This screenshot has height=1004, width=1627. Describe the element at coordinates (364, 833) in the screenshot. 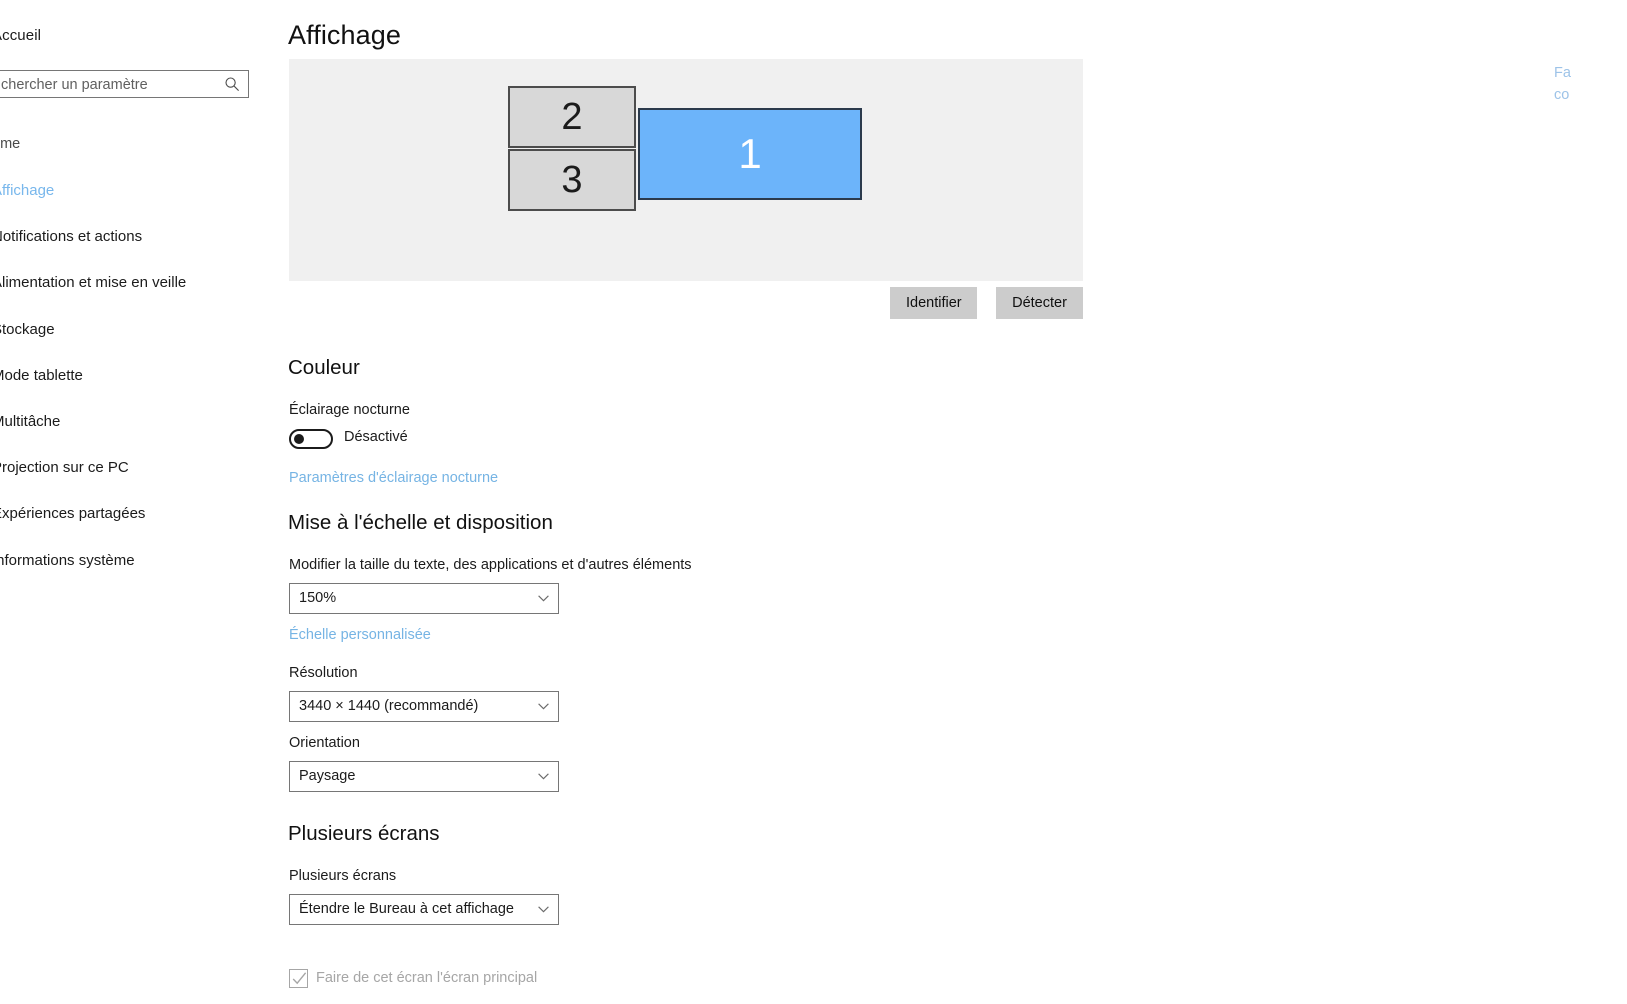

I see `section-heading-plusieurs-ecrans: Plusieurs écrans` at that location.